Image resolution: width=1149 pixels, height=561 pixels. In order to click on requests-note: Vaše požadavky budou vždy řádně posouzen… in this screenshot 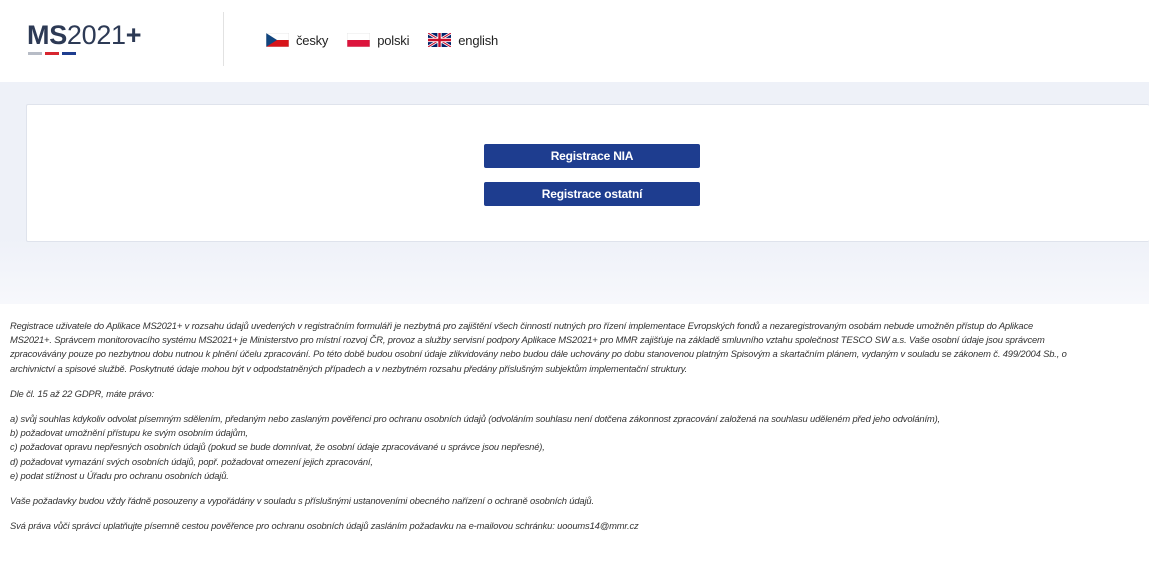, I will do `click(302, 501)`.